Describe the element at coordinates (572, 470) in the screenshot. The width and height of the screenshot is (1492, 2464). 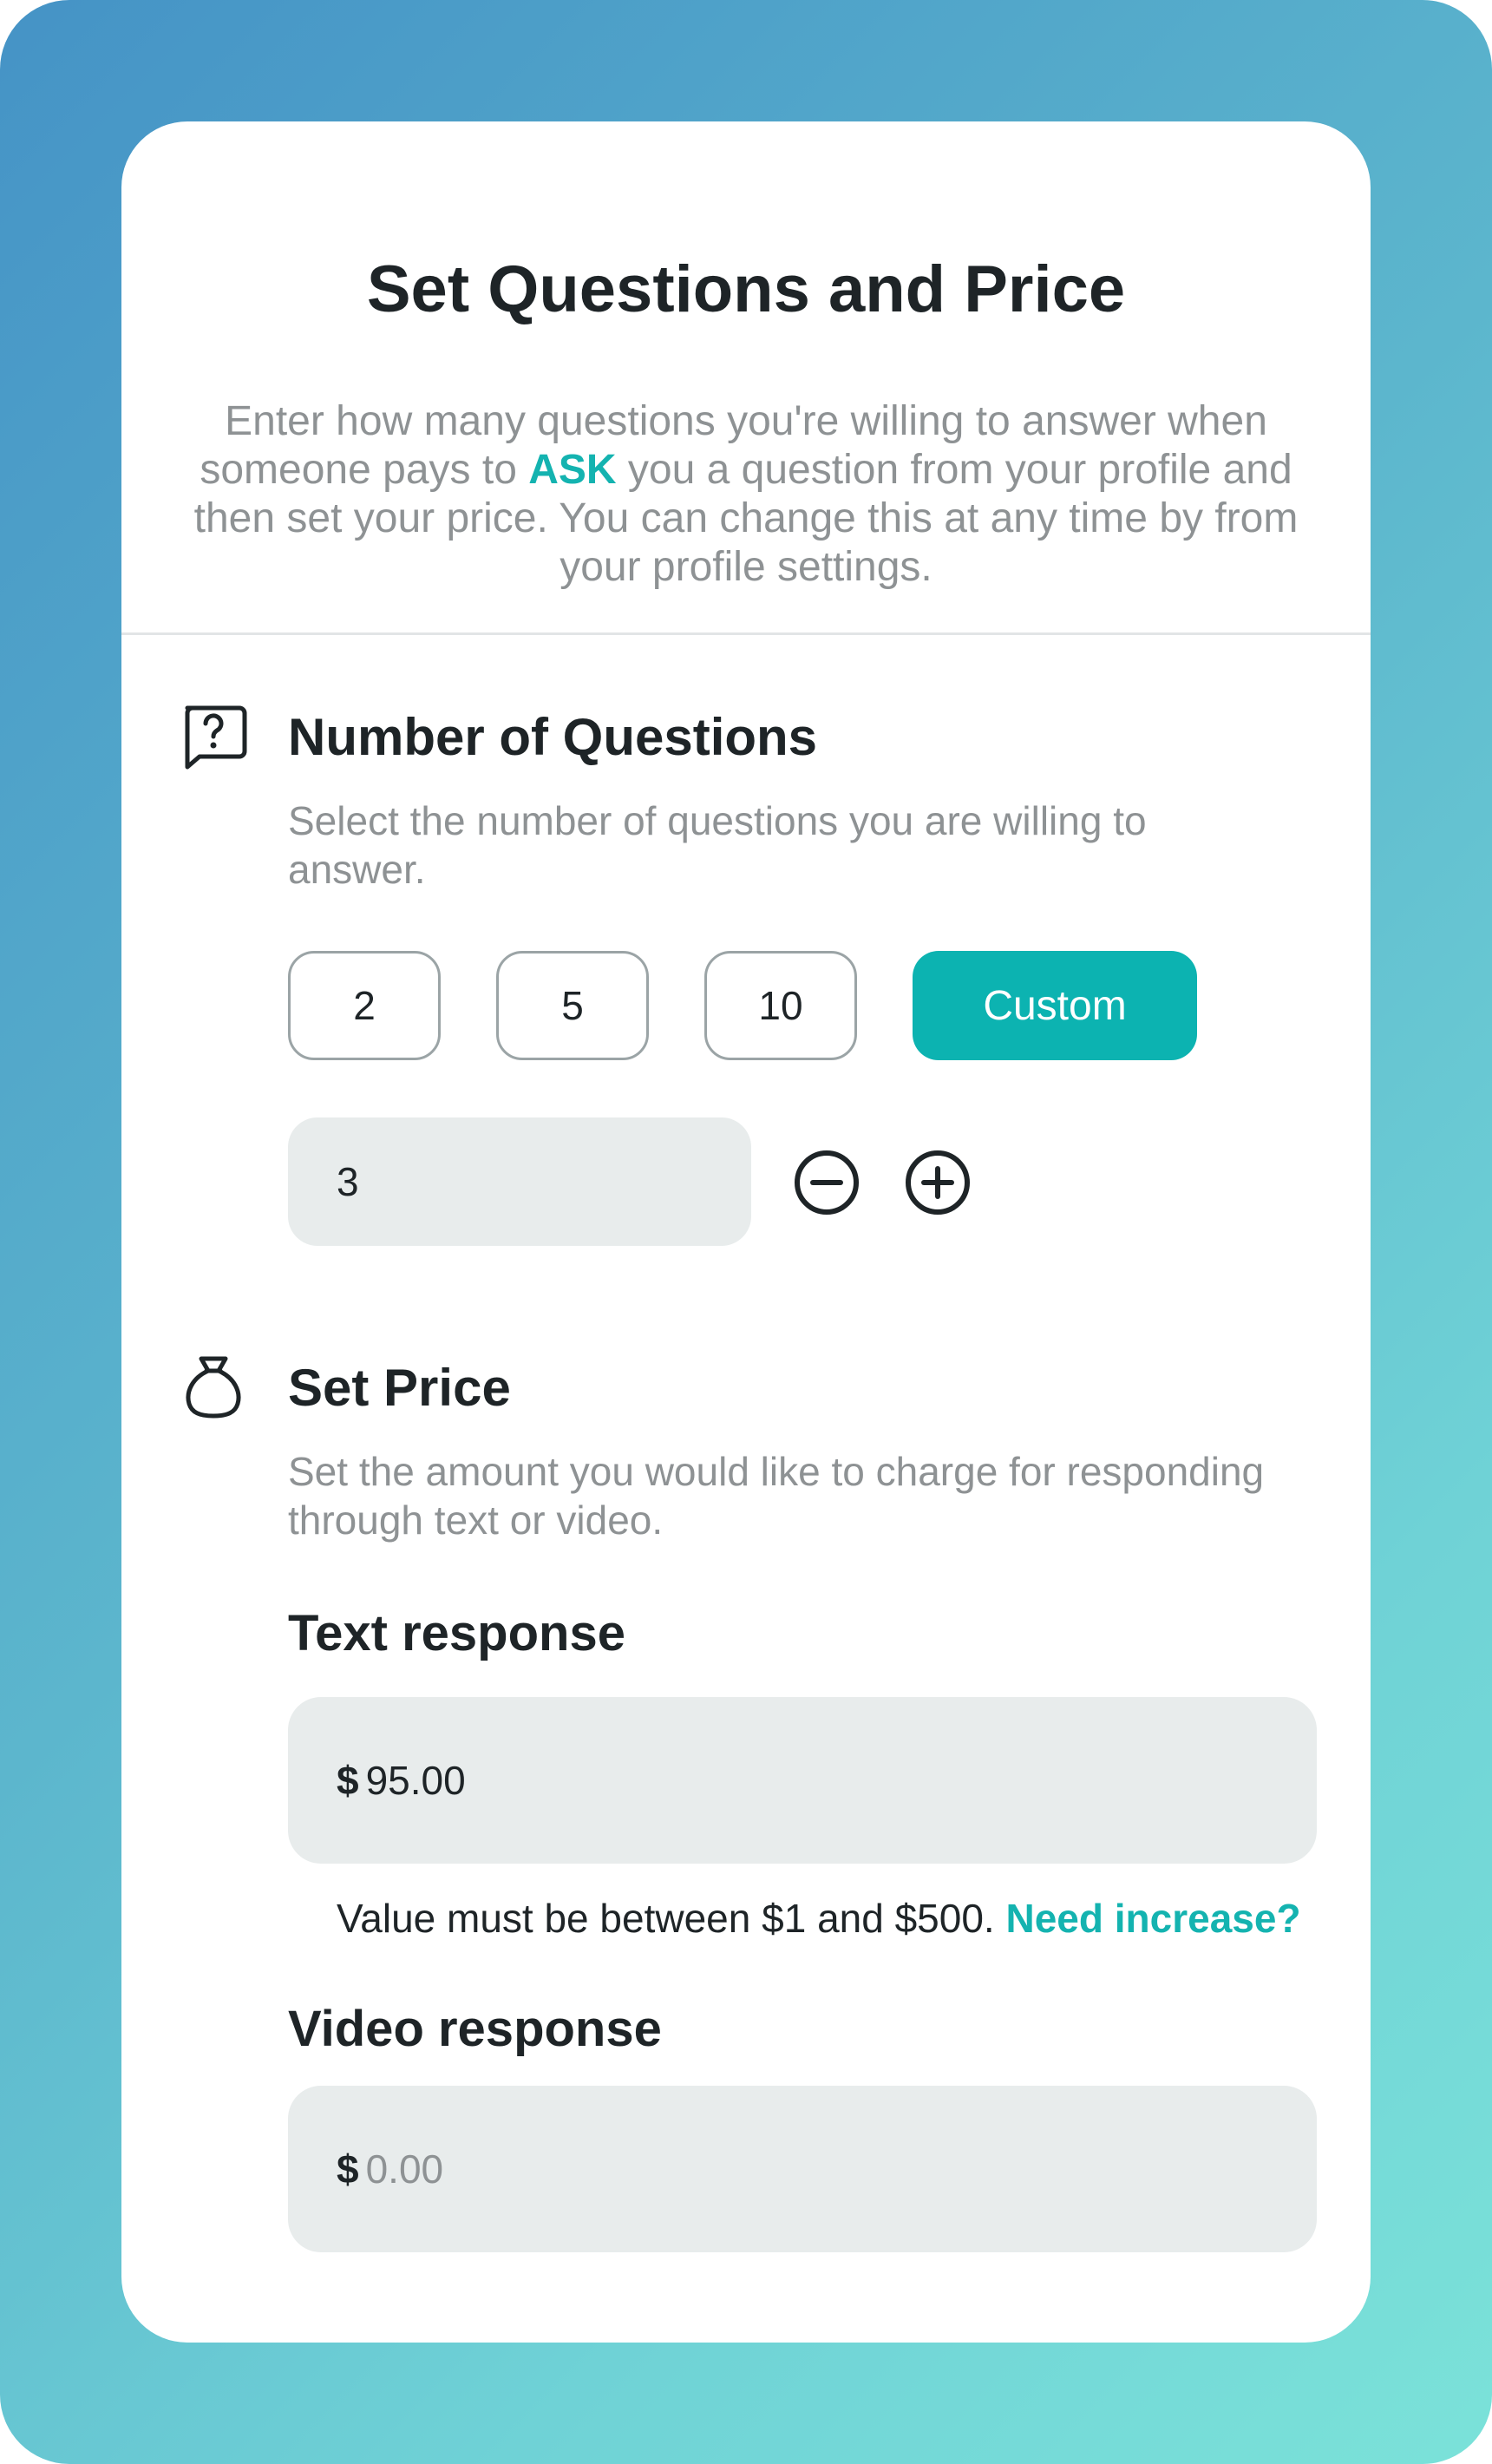
I see `ask-keyword: ASK` at that location.